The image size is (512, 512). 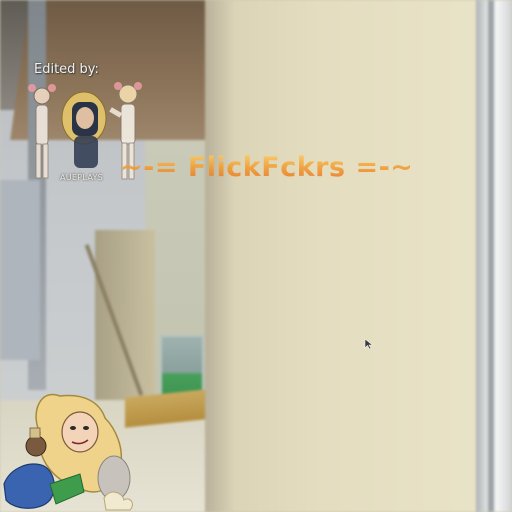 I want to click on main-wall-shadow, so click(x=220, y=256).